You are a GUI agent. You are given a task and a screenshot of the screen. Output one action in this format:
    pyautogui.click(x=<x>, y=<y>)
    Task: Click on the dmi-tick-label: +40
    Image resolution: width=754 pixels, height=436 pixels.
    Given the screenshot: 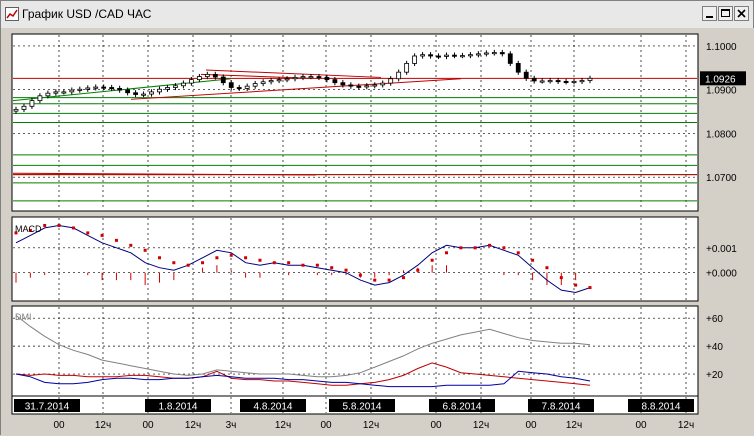 What is the action you would take?
    pyautogui.click(x=714, y=347)
    